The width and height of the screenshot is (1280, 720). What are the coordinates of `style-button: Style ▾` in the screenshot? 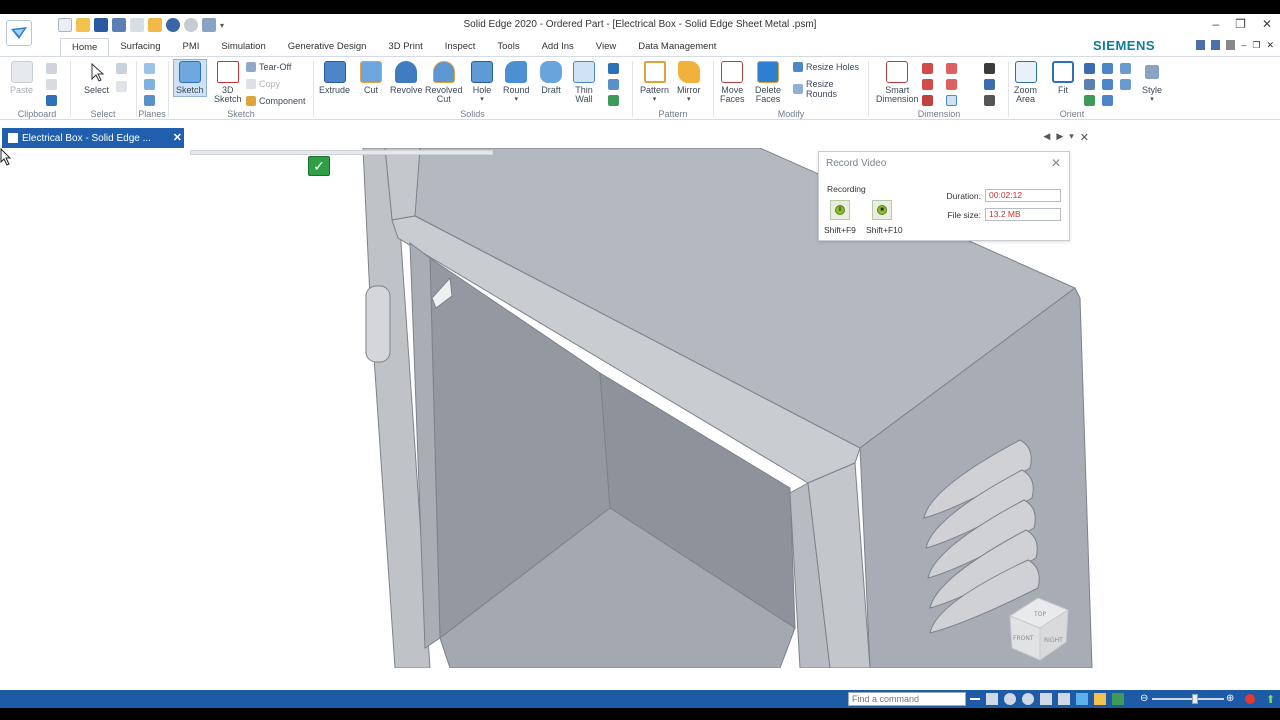 It's located at (1152, 82).